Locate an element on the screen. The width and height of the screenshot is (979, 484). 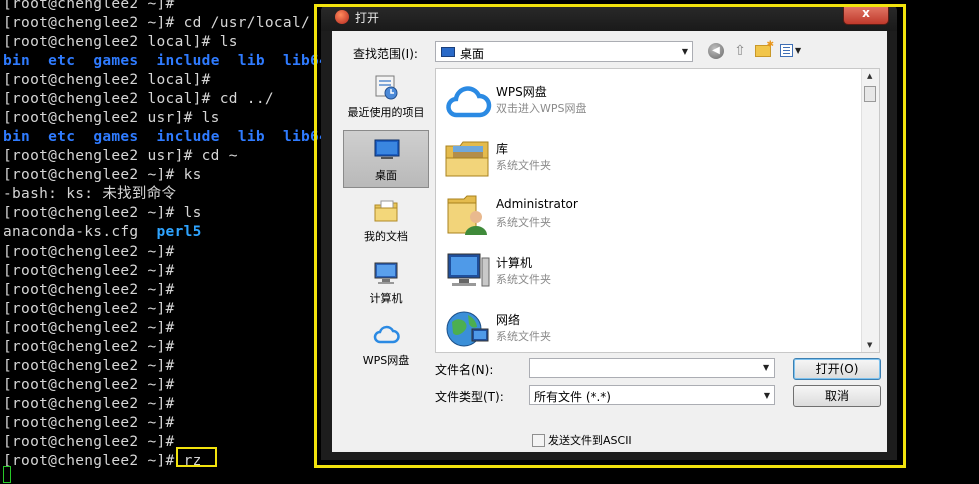
terminal-line: anaconda-ks.cfg perl5 is located at coordinates (102, 232).